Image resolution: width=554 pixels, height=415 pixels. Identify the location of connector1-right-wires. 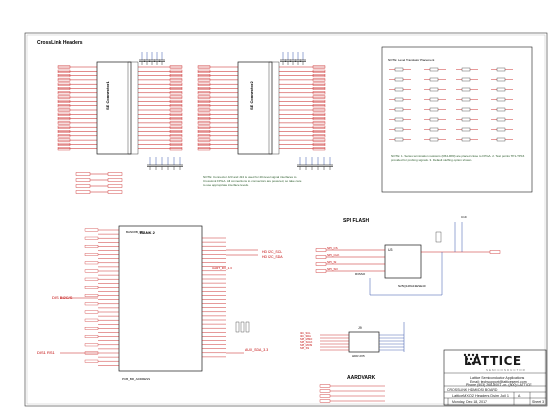
(160, 108).